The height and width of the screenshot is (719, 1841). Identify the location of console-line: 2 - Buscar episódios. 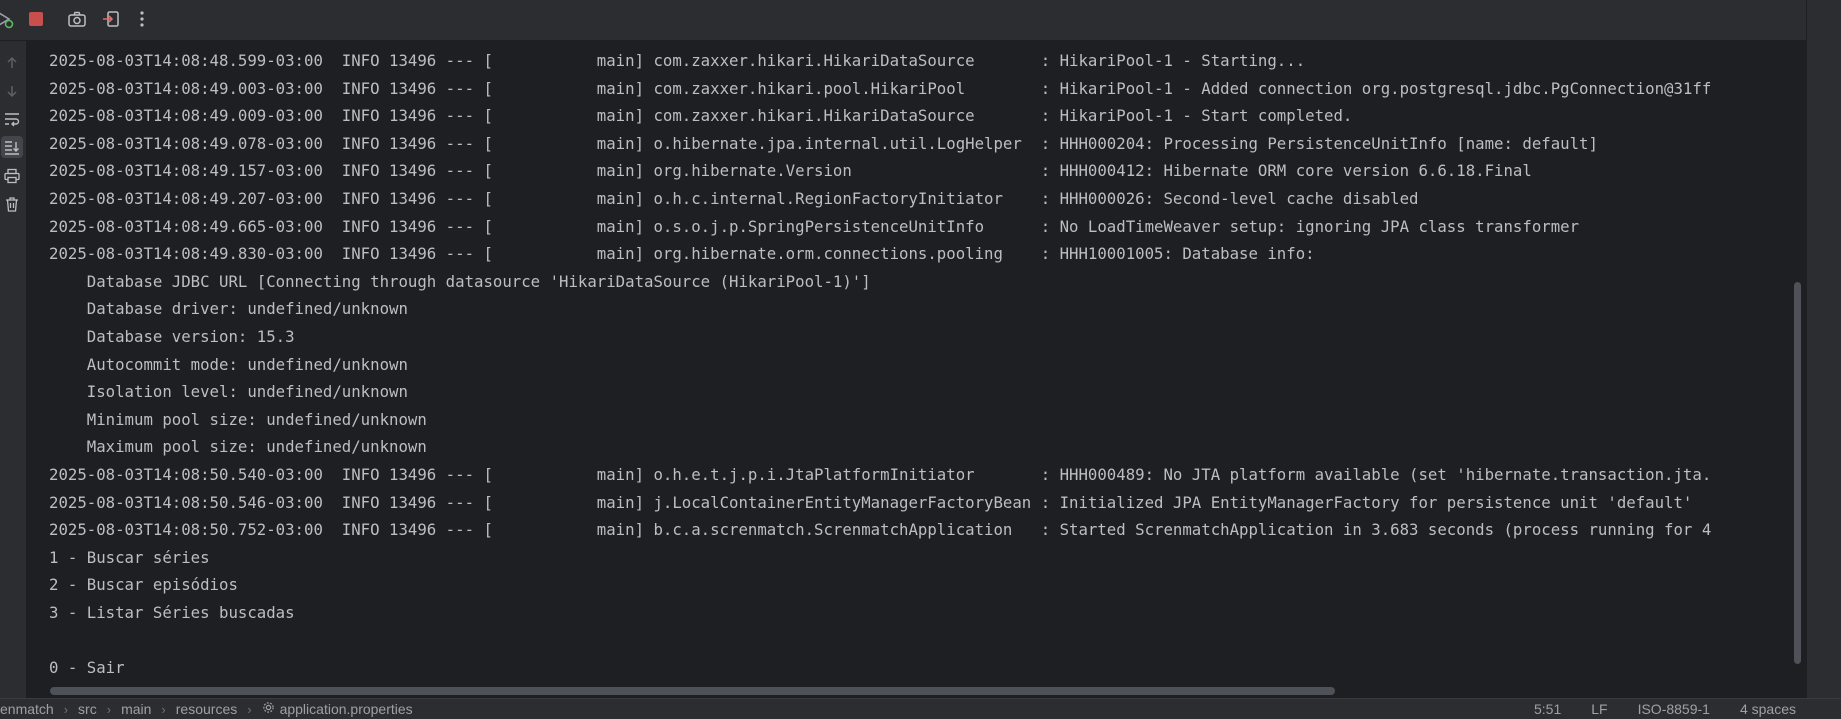
(143, 585).